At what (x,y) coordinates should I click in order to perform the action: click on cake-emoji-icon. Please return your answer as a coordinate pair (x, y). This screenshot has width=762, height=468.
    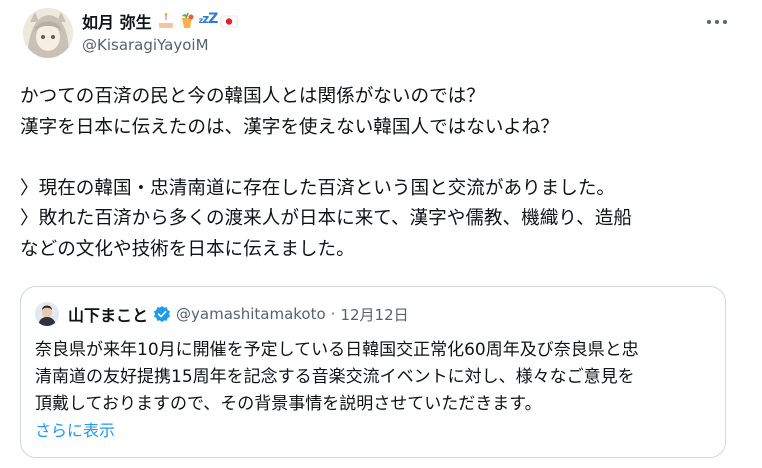
    Looking at the image, I should click on (165, 20).